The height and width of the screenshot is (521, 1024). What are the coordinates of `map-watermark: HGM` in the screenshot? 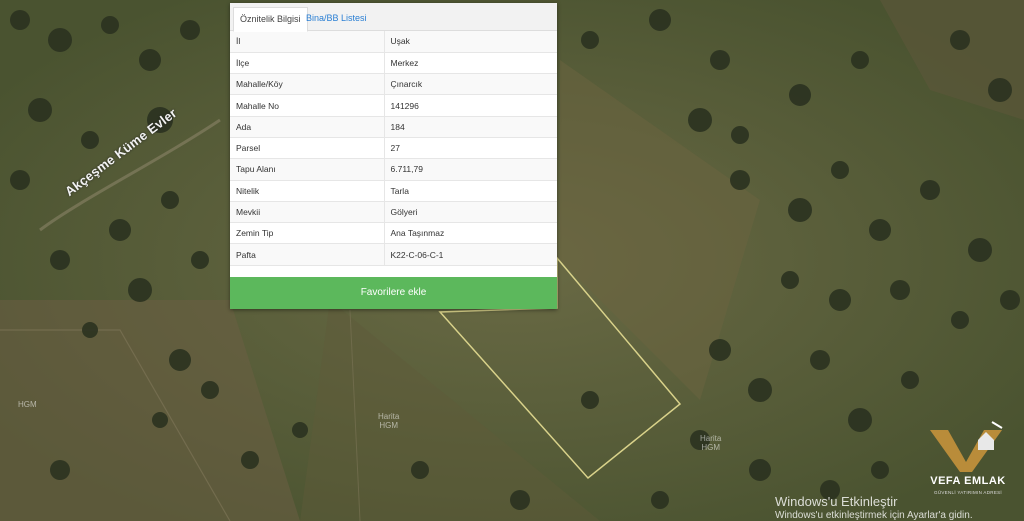 It's located at (27, 404).